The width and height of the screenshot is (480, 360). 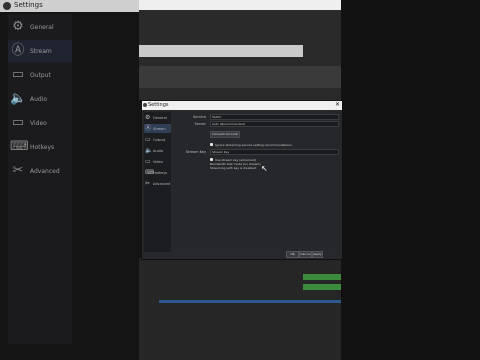 I want to click on bg-sidebar-label: Audio, so click(x=39, y=99).